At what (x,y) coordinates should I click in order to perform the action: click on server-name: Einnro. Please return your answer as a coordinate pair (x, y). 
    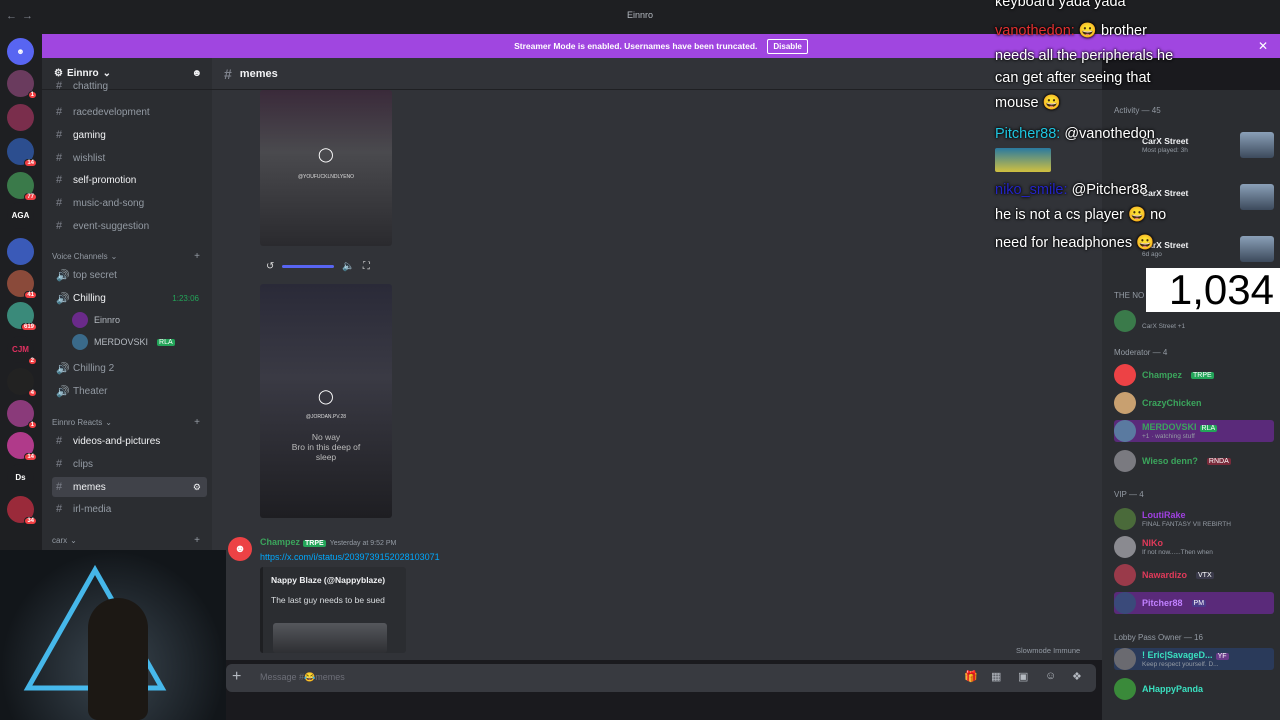
    Looking at the image, I should click on (82, 73).